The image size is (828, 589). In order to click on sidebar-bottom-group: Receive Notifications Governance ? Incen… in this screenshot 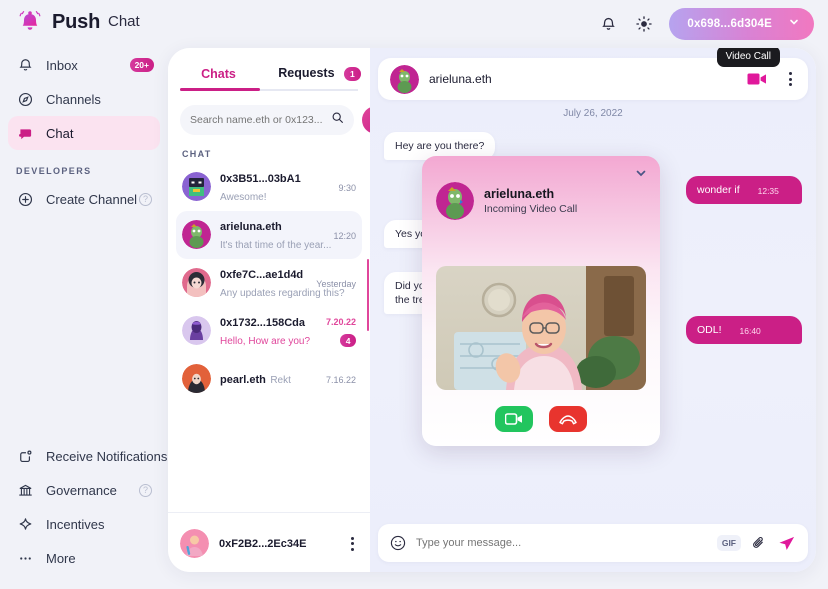, I will do `click(84, 507)`.